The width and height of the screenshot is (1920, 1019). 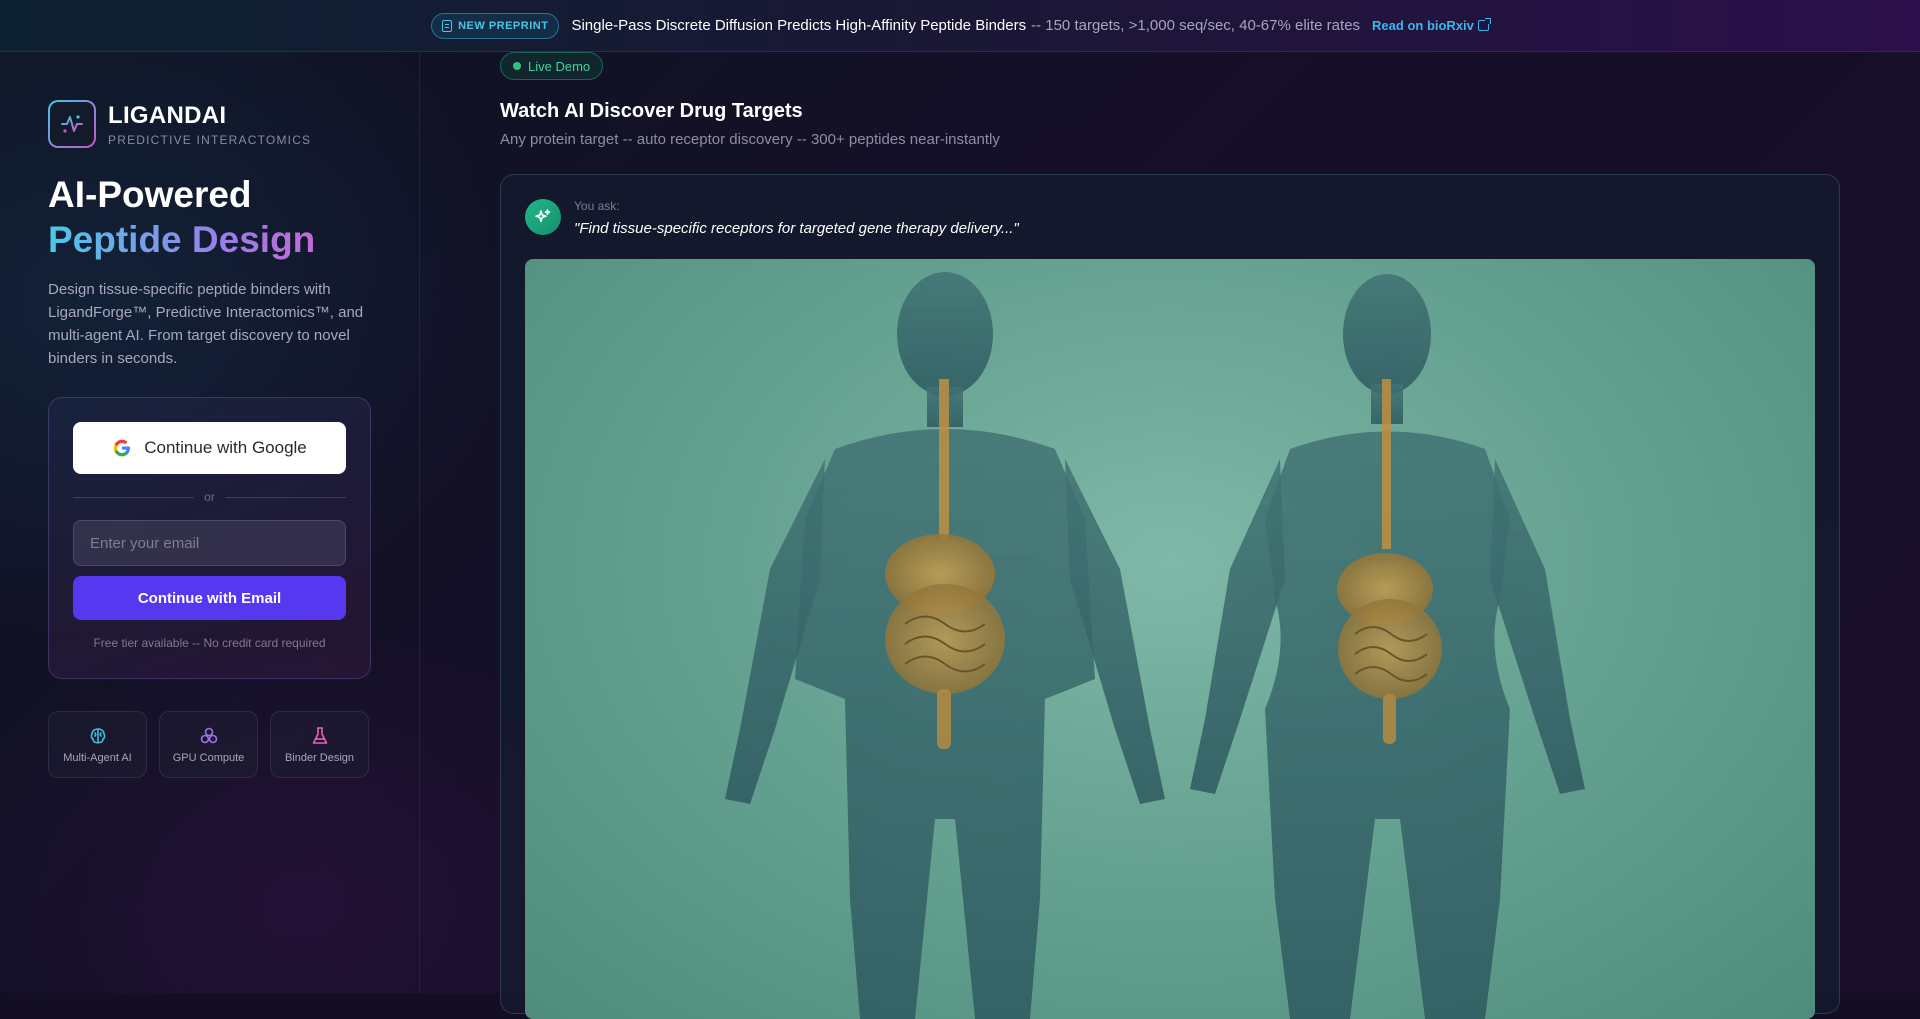 I want to click on feature-label: Multi-Agent AI, so click(x=97, y=757).